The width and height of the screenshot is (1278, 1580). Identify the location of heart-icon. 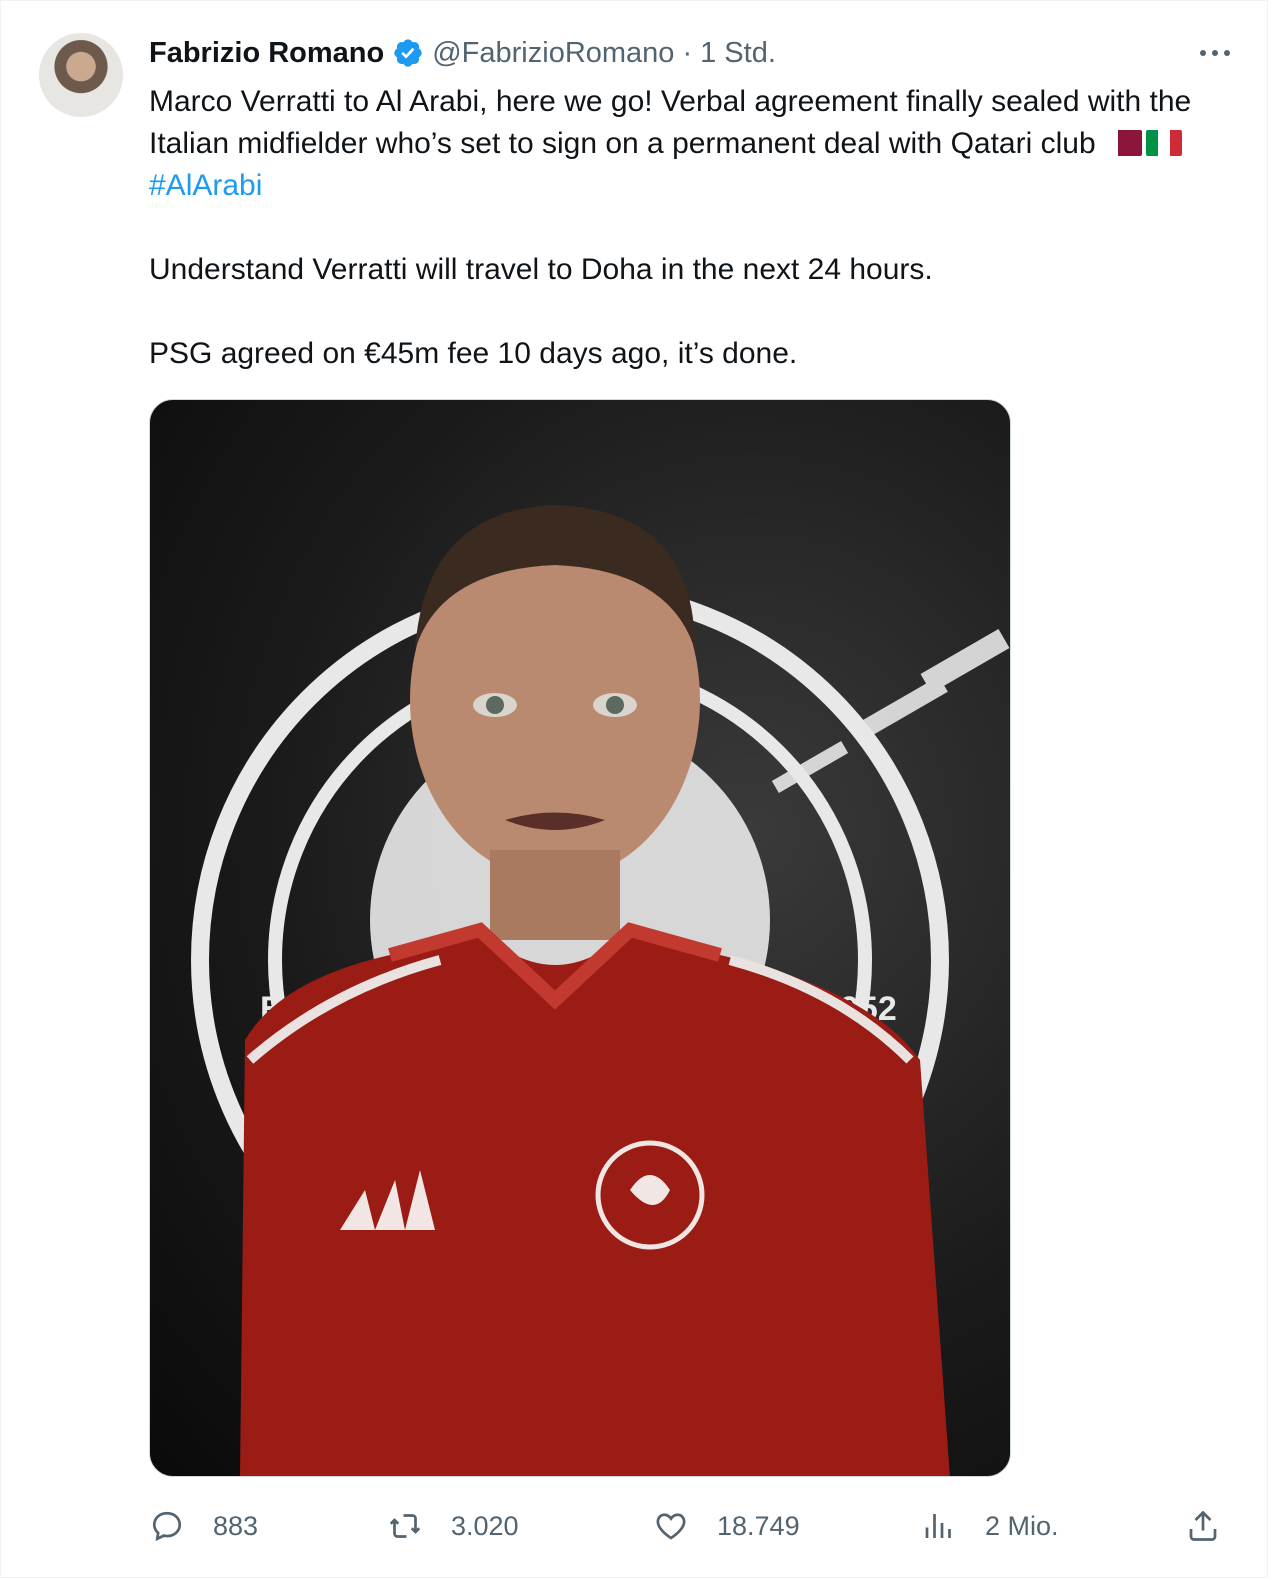
(671, 1526).